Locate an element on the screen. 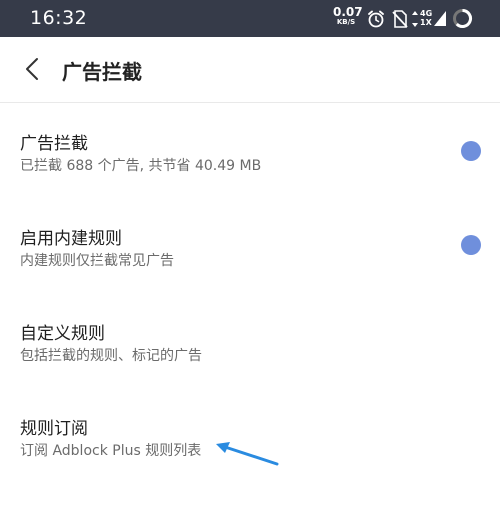 This screenshot has width=500, height=530. page-title: 广告拦截 is located at coordinates (102, 72).